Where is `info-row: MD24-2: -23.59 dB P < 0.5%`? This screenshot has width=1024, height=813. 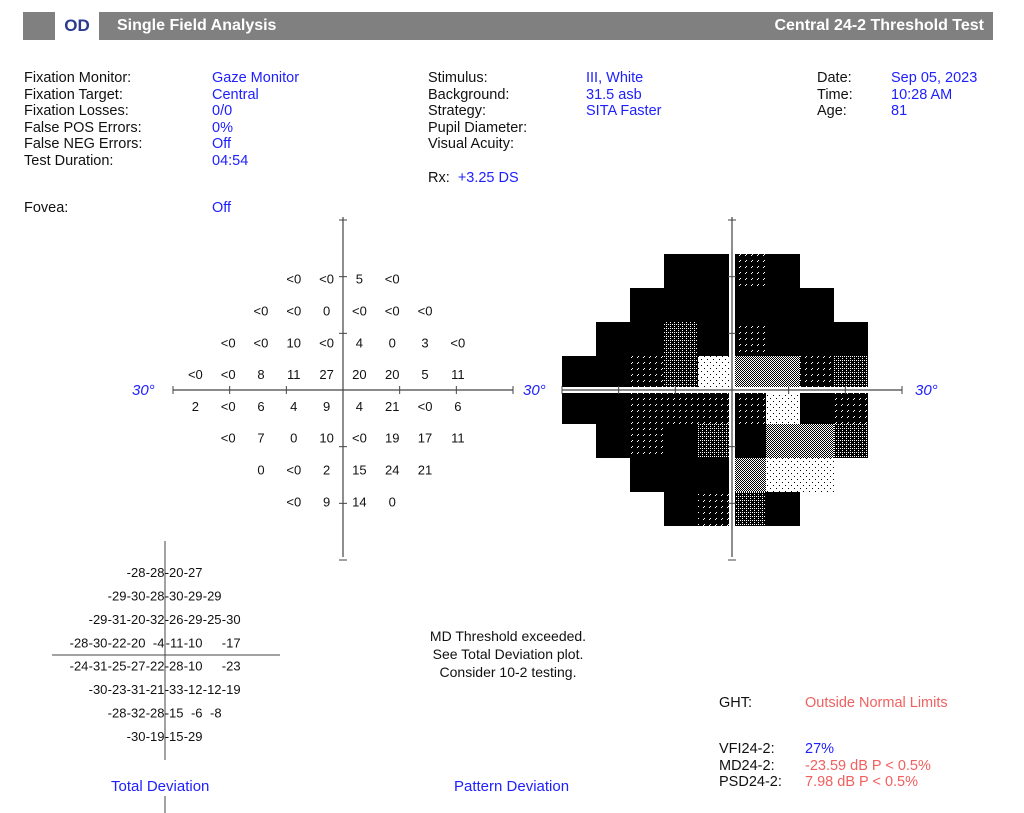 info-row: MD24-2: -23.59 dB P < 0.5% is located at coordinates (825, 766).